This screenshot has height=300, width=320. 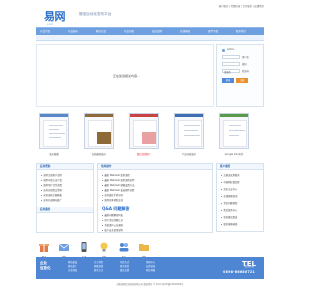 What do you see at coordinates (112, 225) in the screenshot?
I see `list-item: 系统维护公告通知` at bounding box center [112, 225].